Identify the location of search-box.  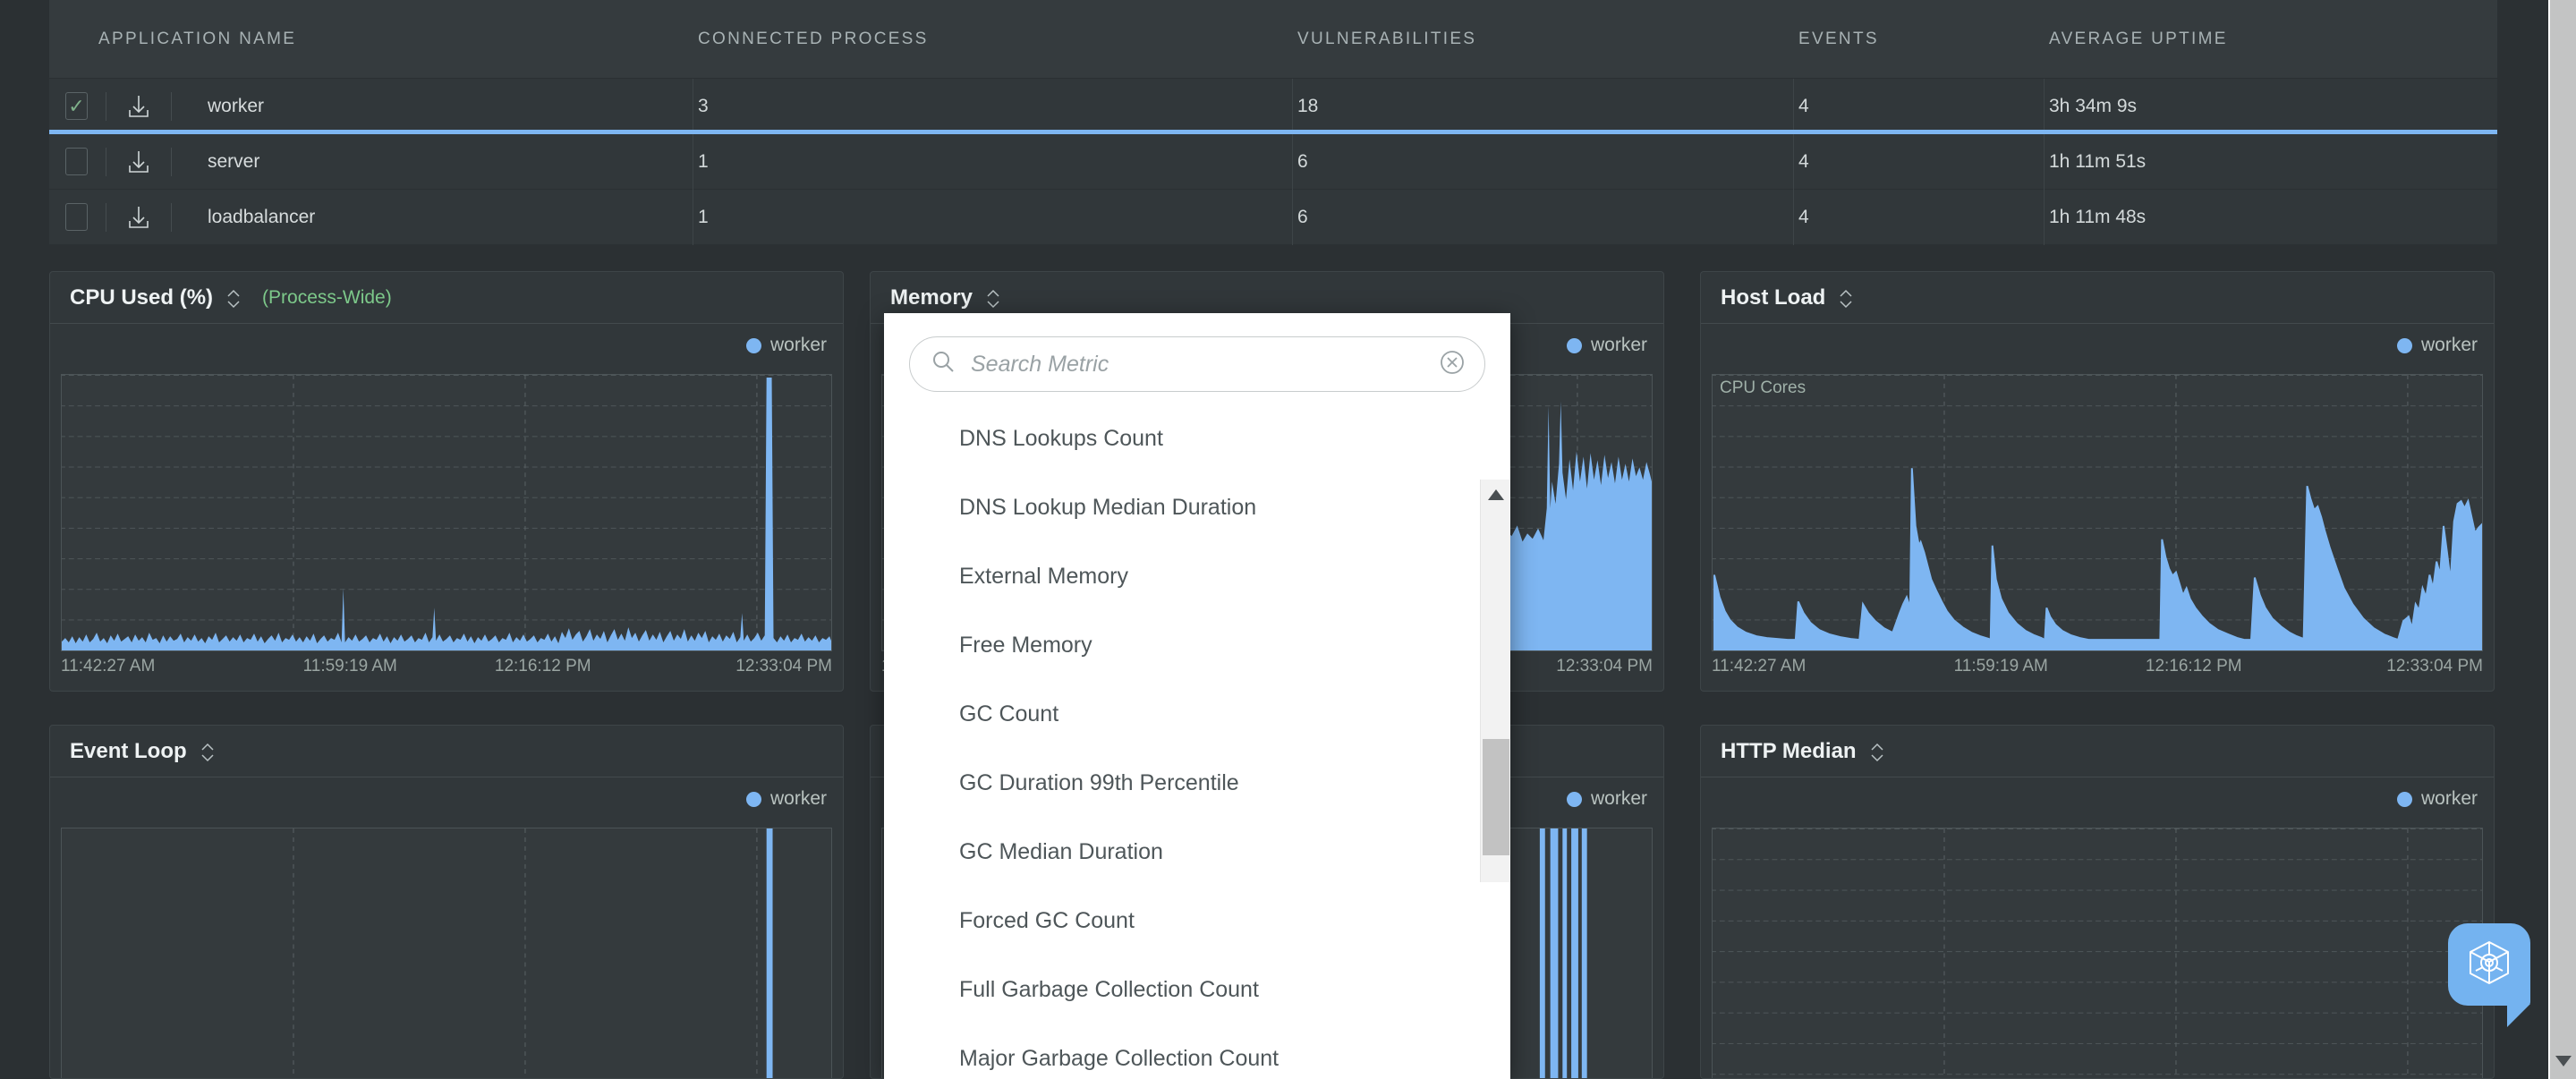
(1197, 364).